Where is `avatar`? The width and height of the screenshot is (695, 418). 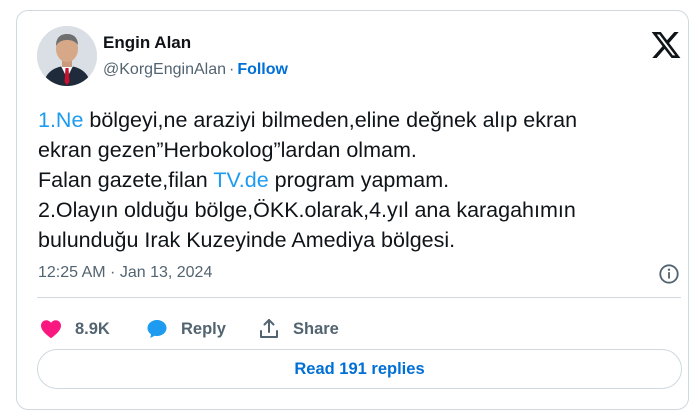 avatar is located at coordinates (67, 56).